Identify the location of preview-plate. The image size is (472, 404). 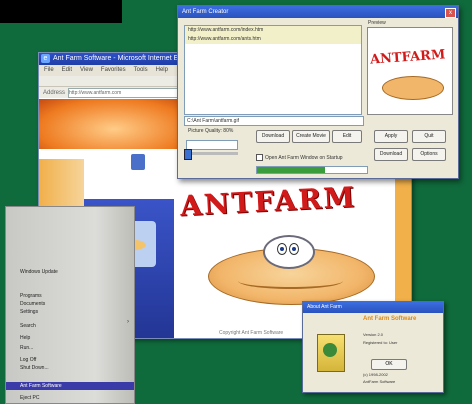
(413, 88).